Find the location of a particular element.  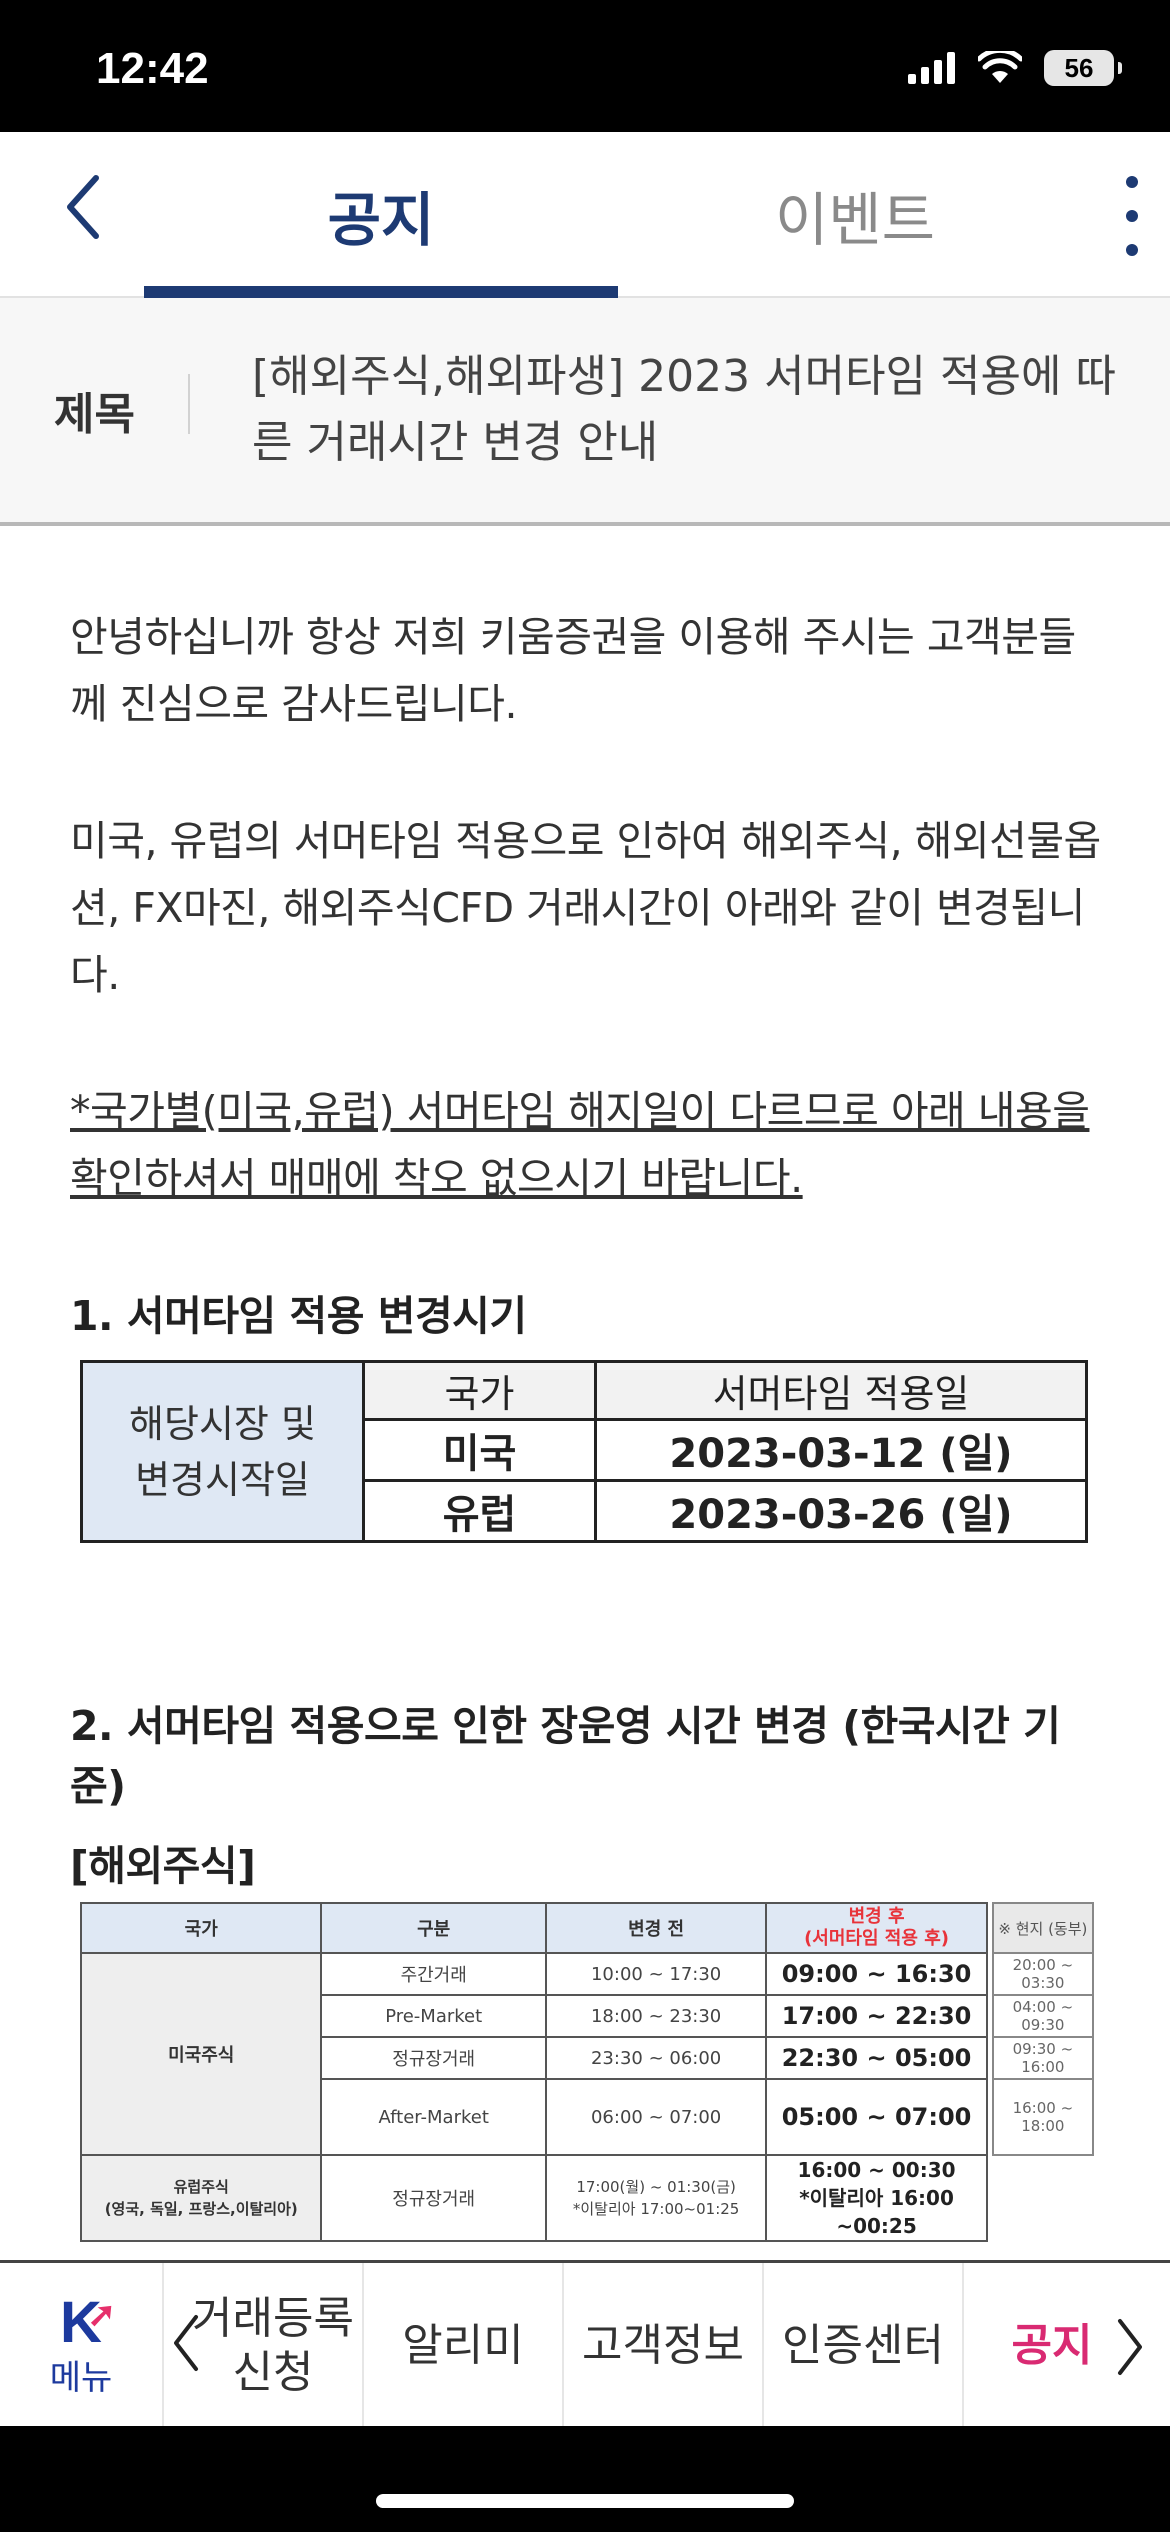

table-cell-after: 09:00 ~ 16:30 is located at coordinates (876, 1974).